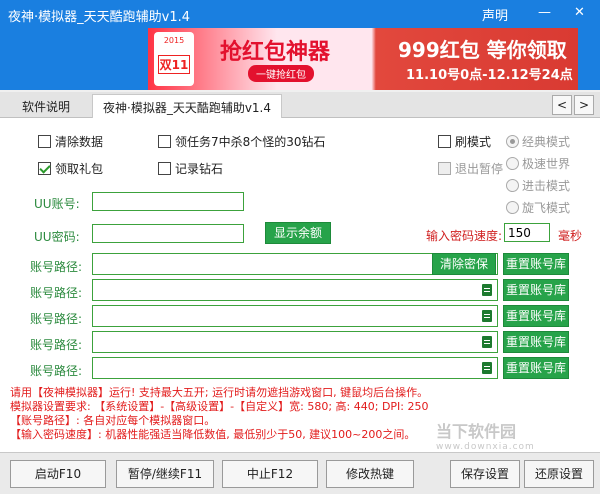 The width and height of the screenshot is (600, 494). I want to click on record-diamonds-checkbox: 记录钻石, so click(190, 168).